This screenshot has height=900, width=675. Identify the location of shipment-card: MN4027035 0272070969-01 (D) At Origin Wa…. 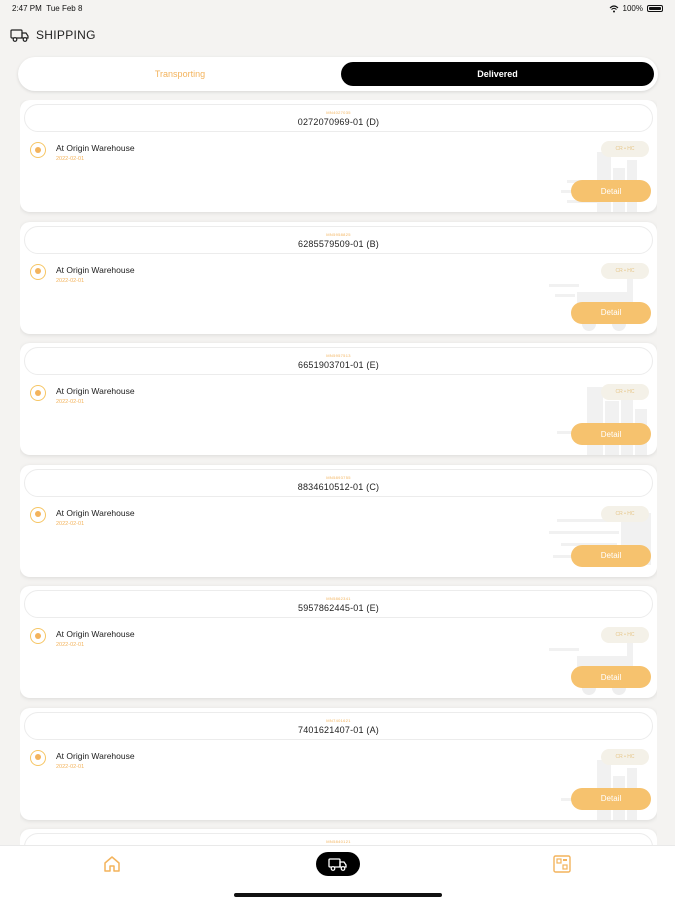
(338, 156).